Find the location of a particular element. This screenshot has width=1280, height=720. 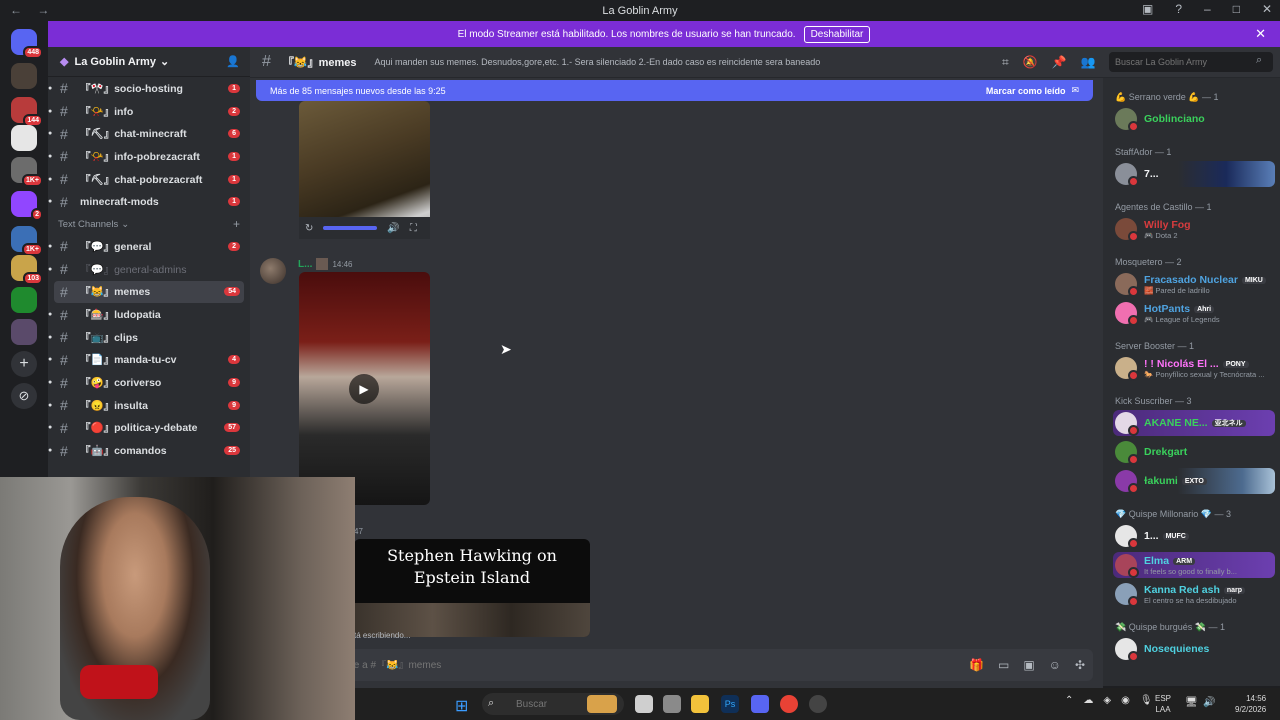

close-banner-icon: ✕ is located at coordinates (1260, 34).